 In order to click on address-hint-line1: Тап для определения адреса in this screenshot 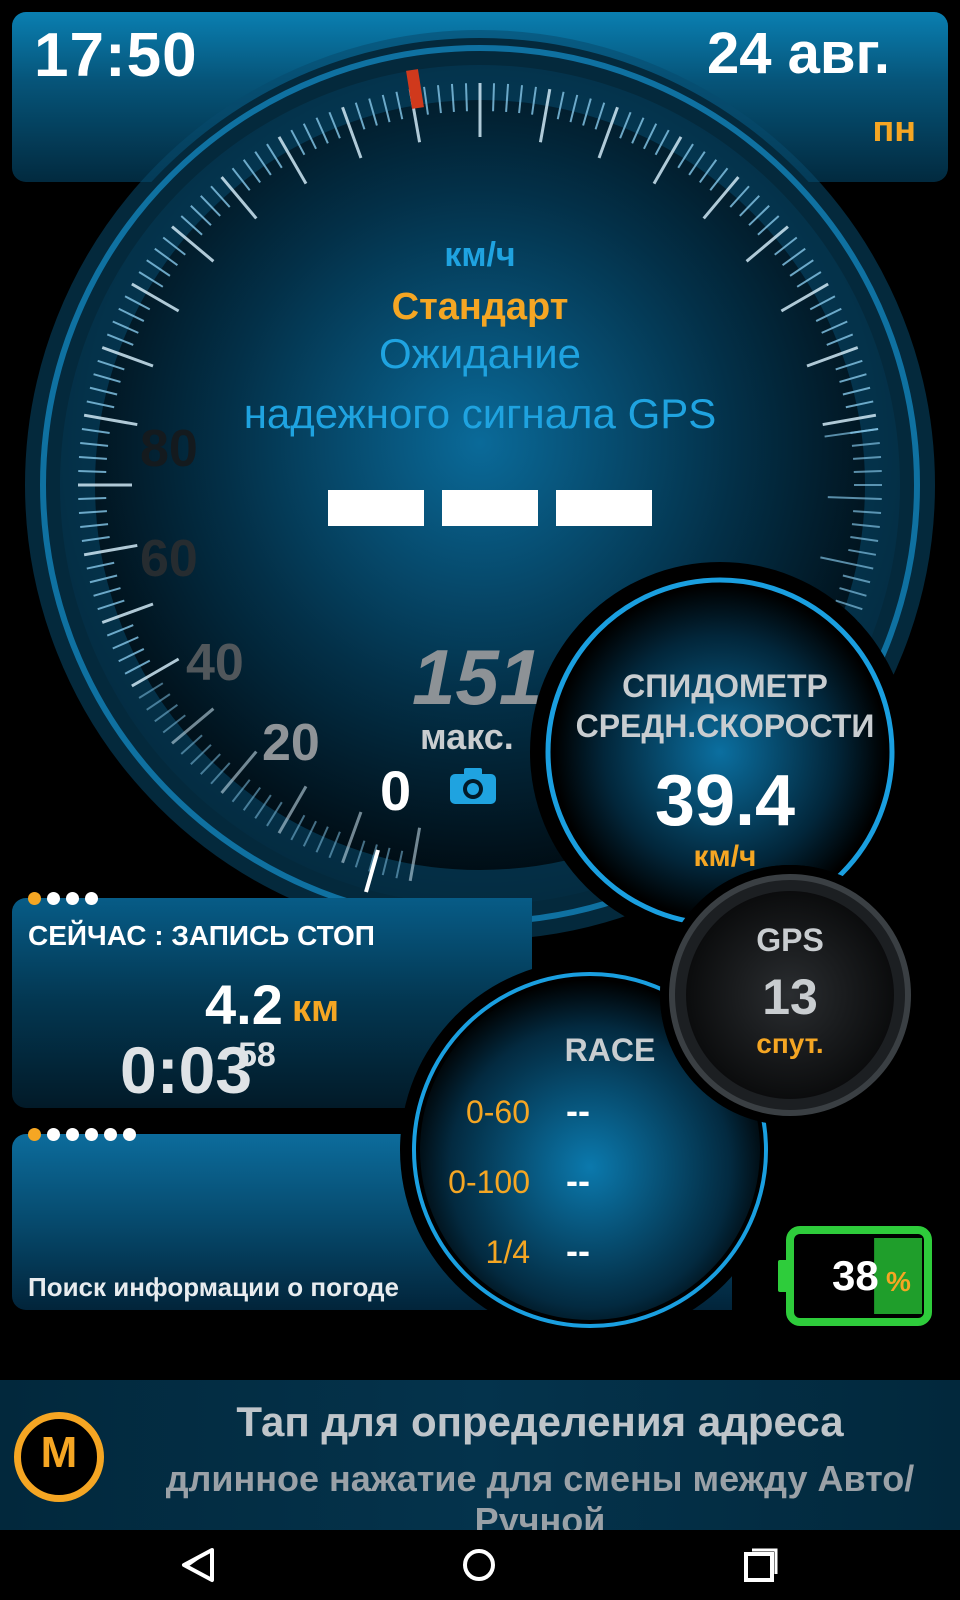, I will do `click(540, 1422)`.